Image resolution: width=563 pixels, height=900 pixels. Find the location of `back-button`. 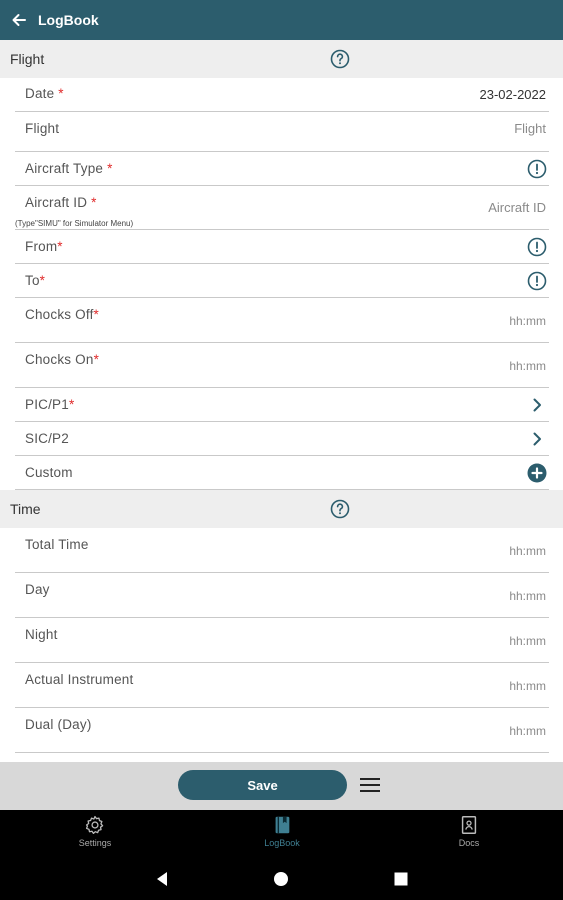

back-button is located at coordinates (19, 20).